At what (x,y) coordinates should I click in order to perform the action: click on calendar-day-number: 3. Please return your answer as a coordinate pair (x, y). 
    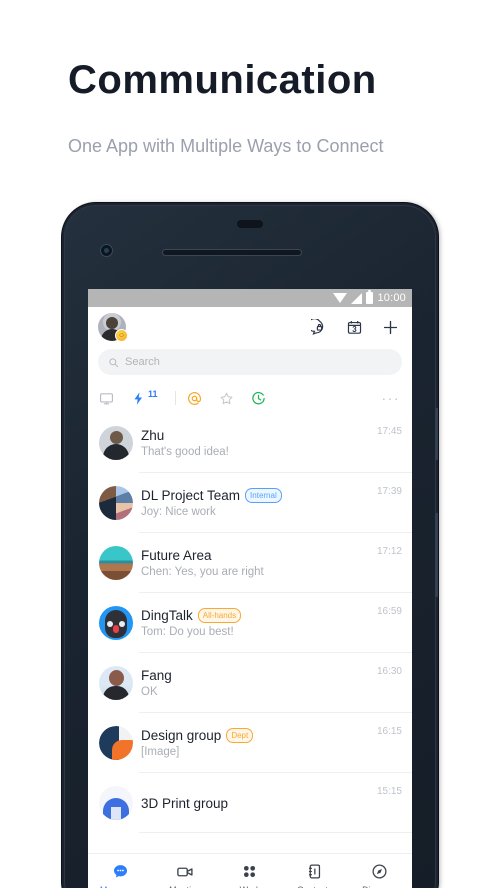
    Looking at the image, I should click on (354, 329).